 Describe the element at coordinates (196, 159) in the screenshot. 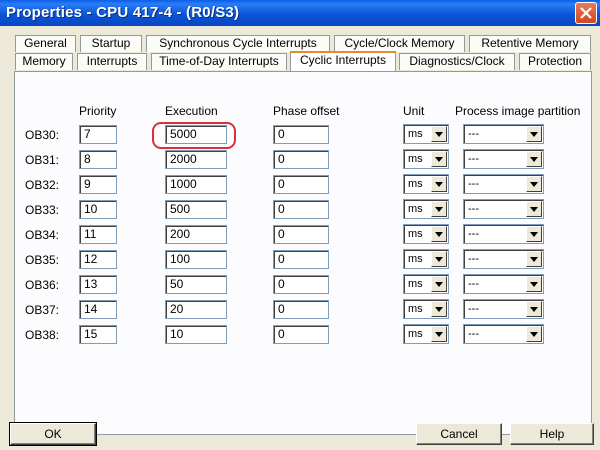

I see `execution-input: 2000` at that location.